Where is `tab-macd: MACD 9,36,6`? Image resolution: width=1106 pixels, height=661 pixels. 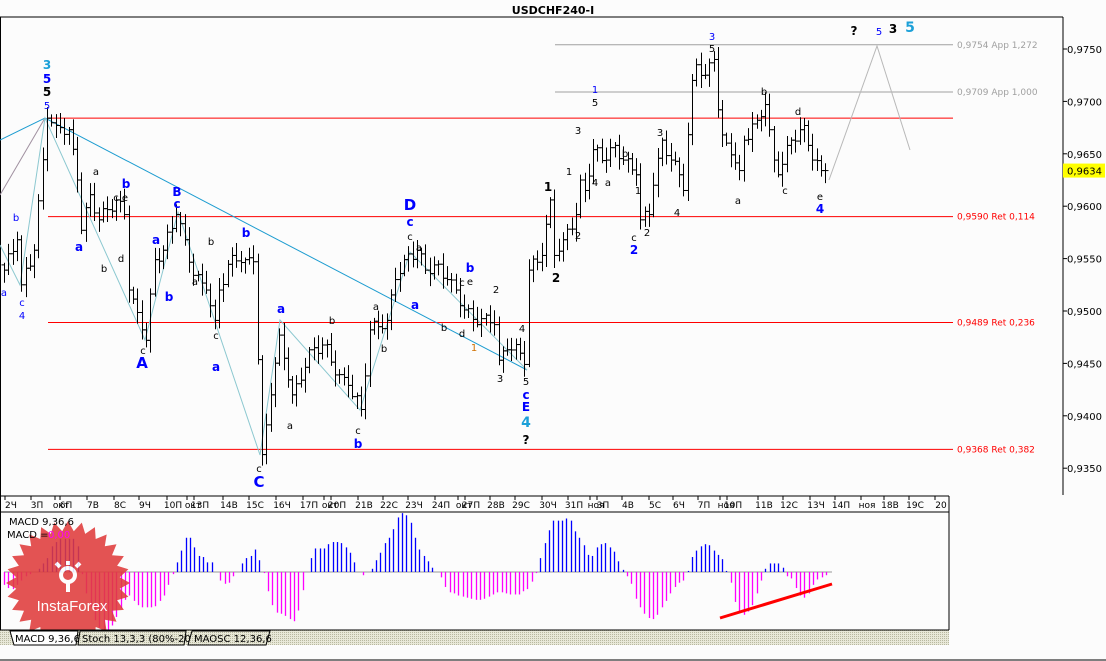 tab-macd: MACD 9,36,6 is located at coordinates (44, 638).